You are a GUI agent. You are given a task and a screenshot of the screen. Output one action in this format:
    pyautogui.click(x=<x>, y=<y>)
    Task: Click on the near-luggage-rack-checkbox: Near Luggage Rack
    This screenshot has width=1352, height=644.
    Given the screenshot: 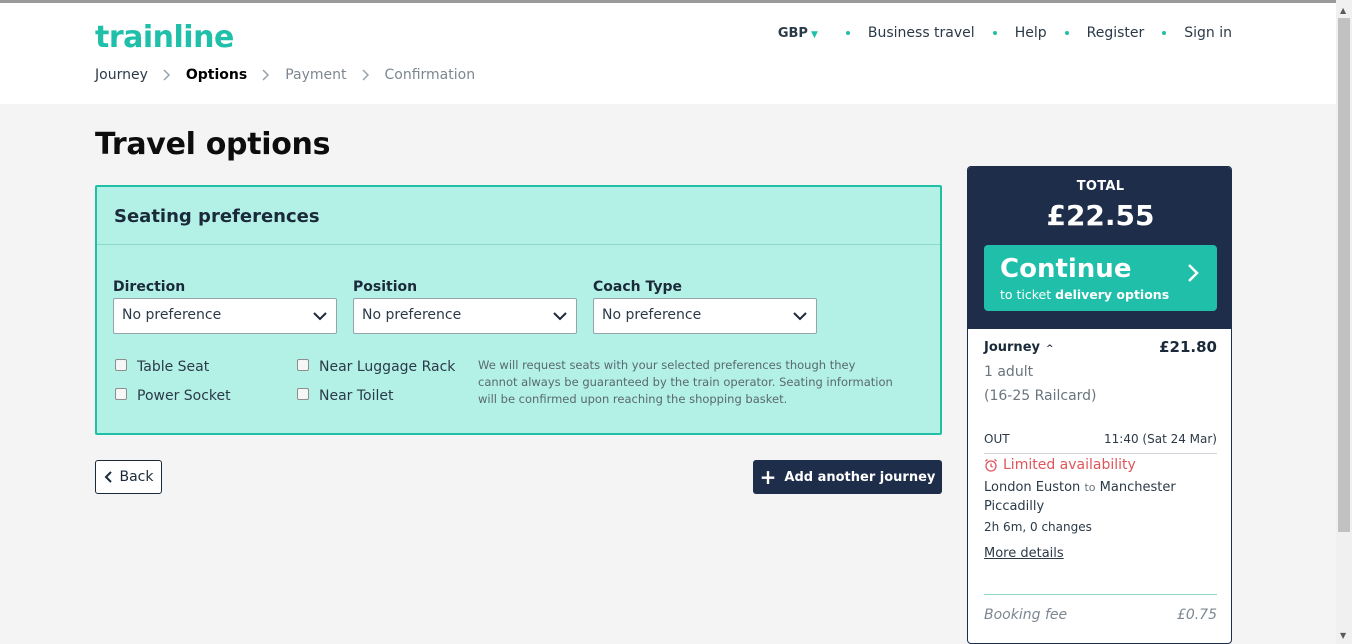 What is the action you would take?
    pyautogui.click(x=376, y=367)
    